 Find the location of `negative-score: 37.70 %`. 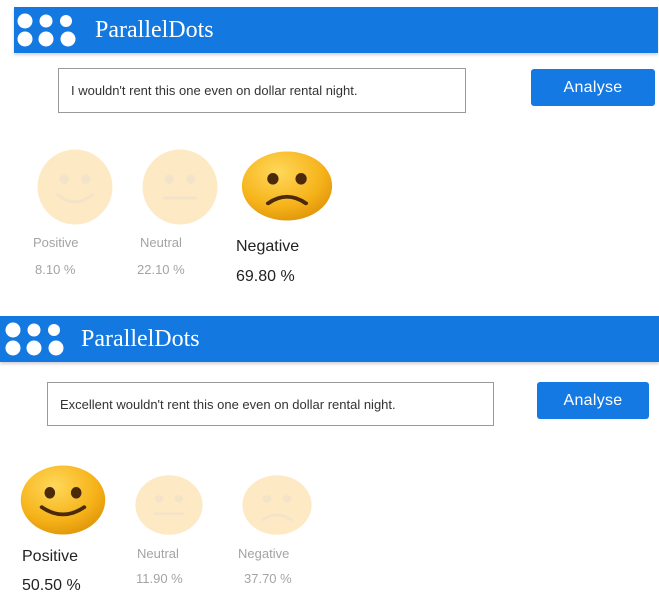

negative-score: 37.70 % is located at coordinates (268, 578).